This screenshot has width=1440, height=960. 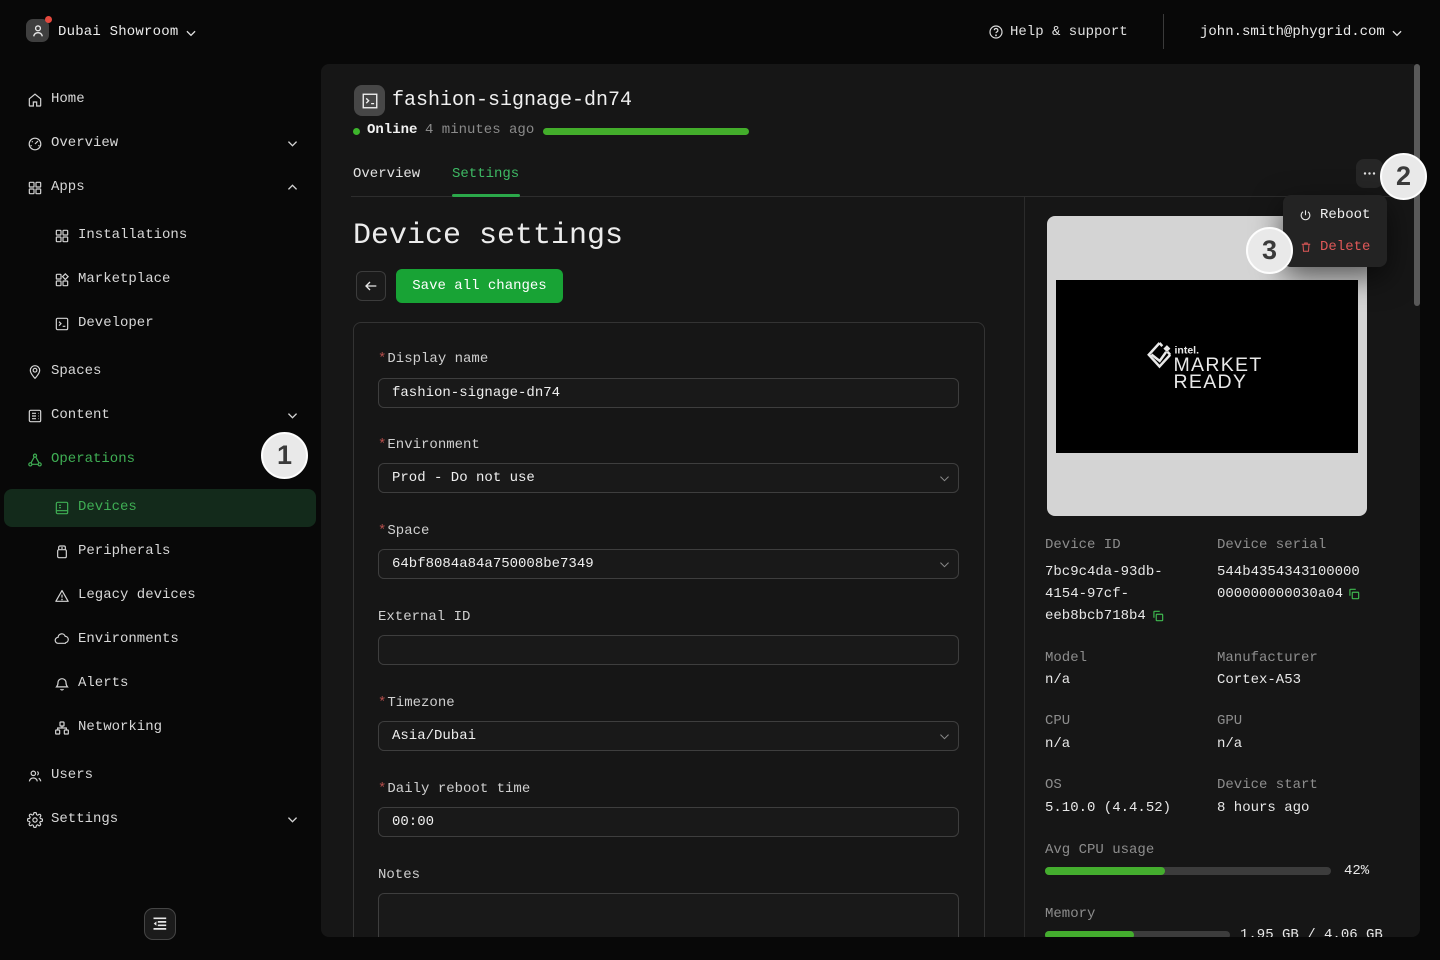 What do you see at coordinates (1211, 382) in the screenshot?
I see `svg-text: READY` at bounding box center [1211, 382].